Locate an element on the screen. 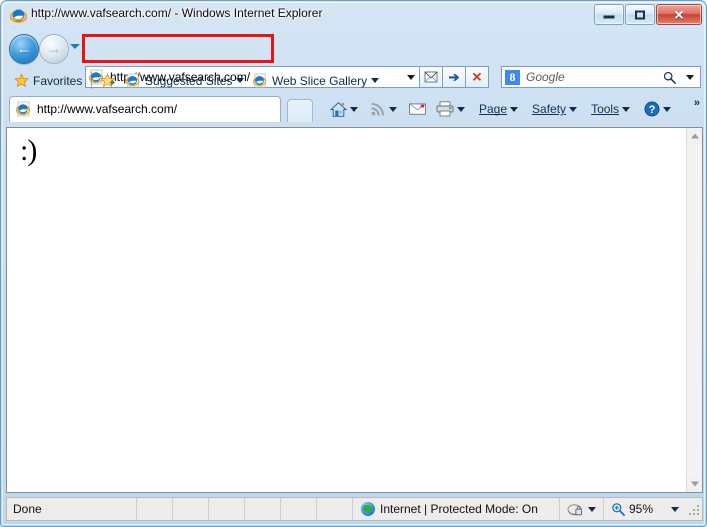  add-favorite-icon is located at coordinates (108, 80).